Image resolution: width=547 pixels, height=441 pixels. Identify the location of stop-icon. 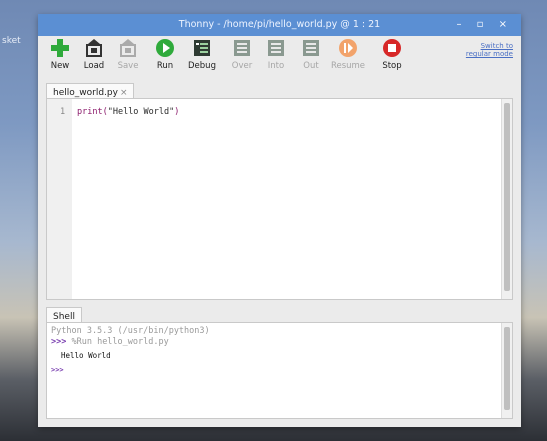
(392, 48).